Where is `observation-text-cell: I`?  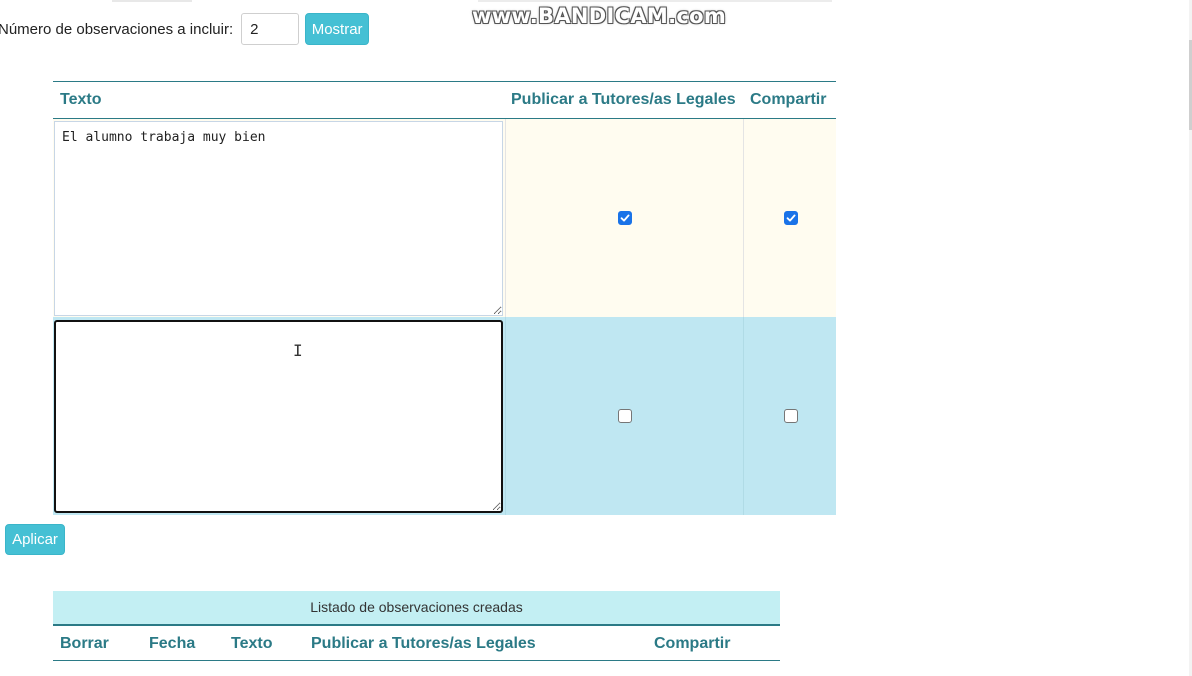 observation-text-cell: I is located at coordinates (279, 416).